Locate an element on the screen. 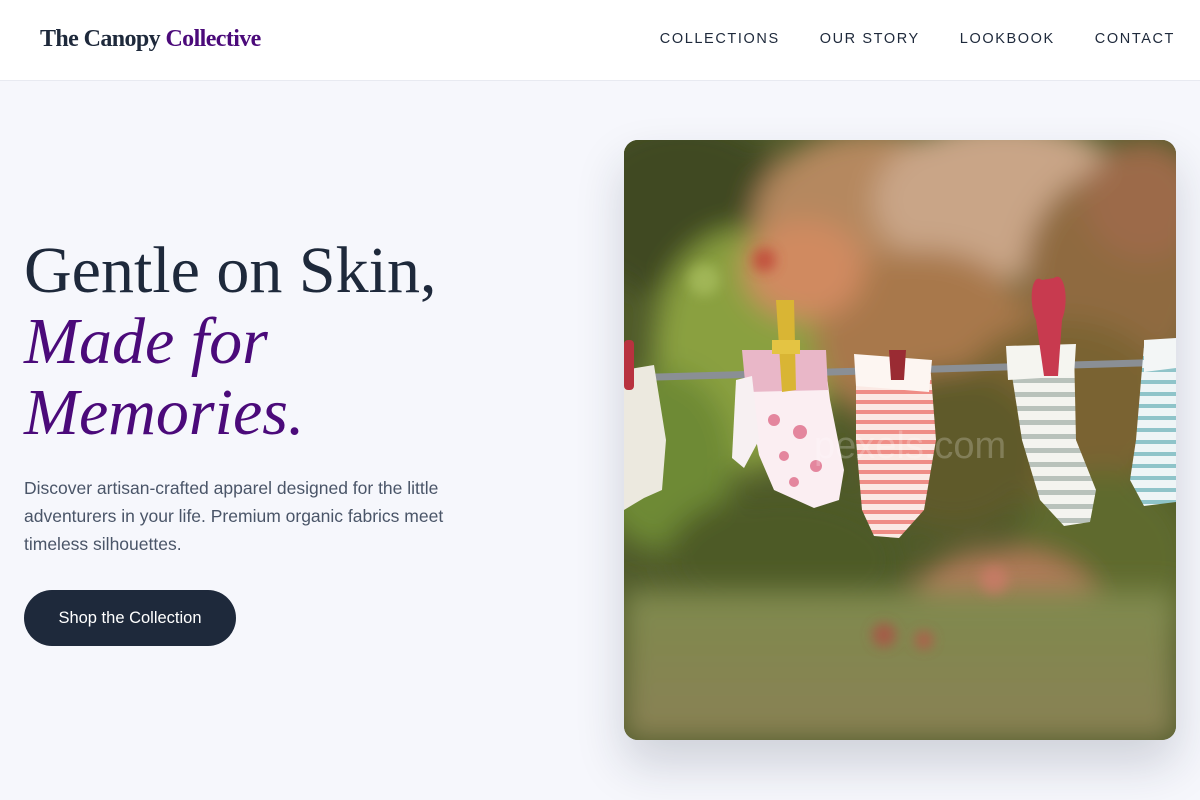  brand-logo: The Canopy Collective is located at coordinates (150, 39).